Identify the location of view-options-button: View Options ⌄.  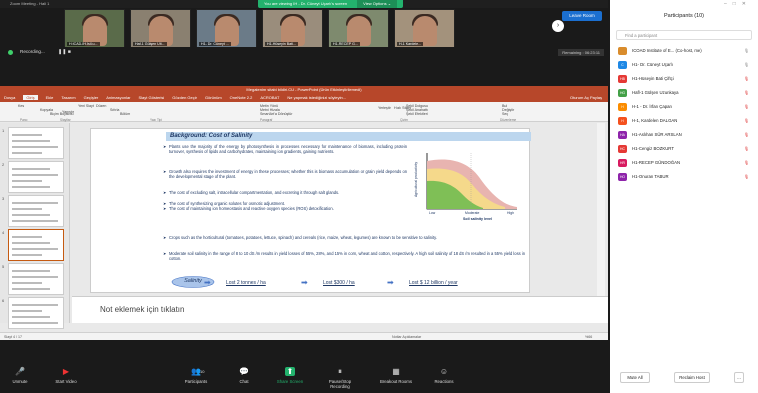
(377, 4).